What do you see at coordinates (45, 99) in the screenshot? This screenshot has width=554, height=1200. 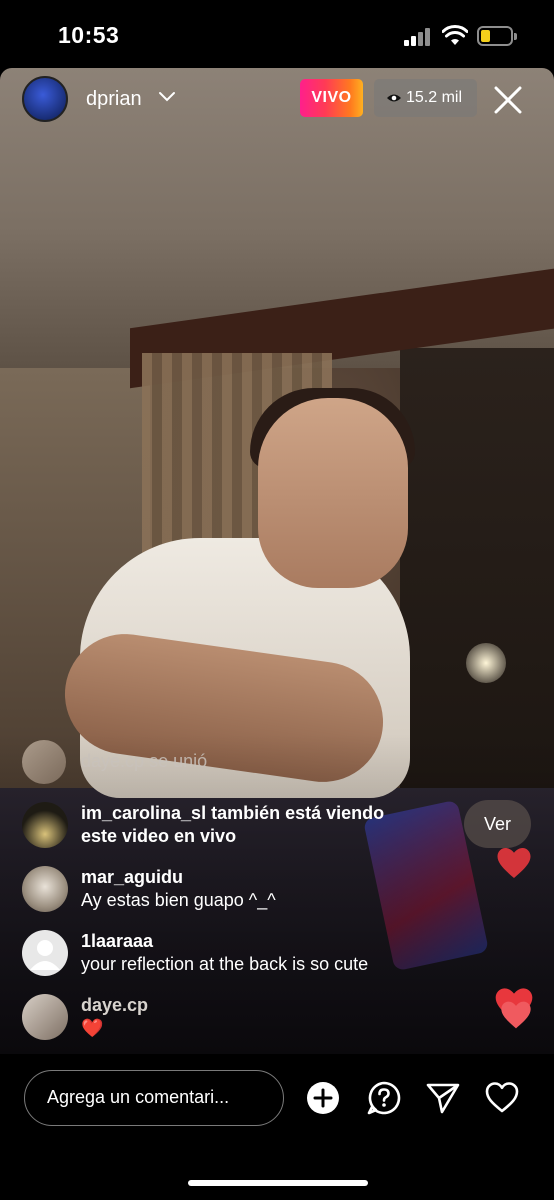 I see `host-avatar` at bounding box center [45, 99].